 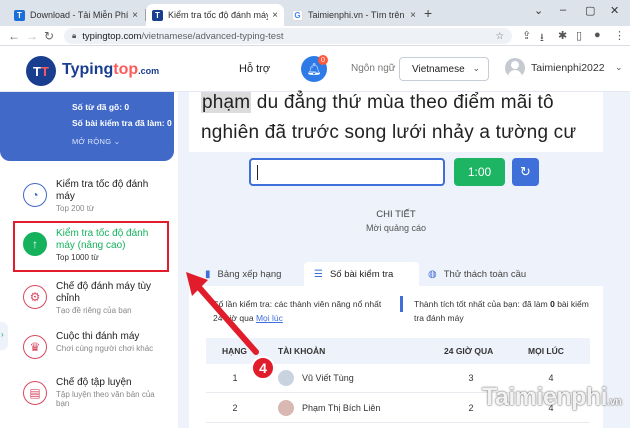 What do you see at coordinates (92, 141) in the screenshot?
I see `expand-label: MỞ RỘNG` at bounding box center [92, 141].